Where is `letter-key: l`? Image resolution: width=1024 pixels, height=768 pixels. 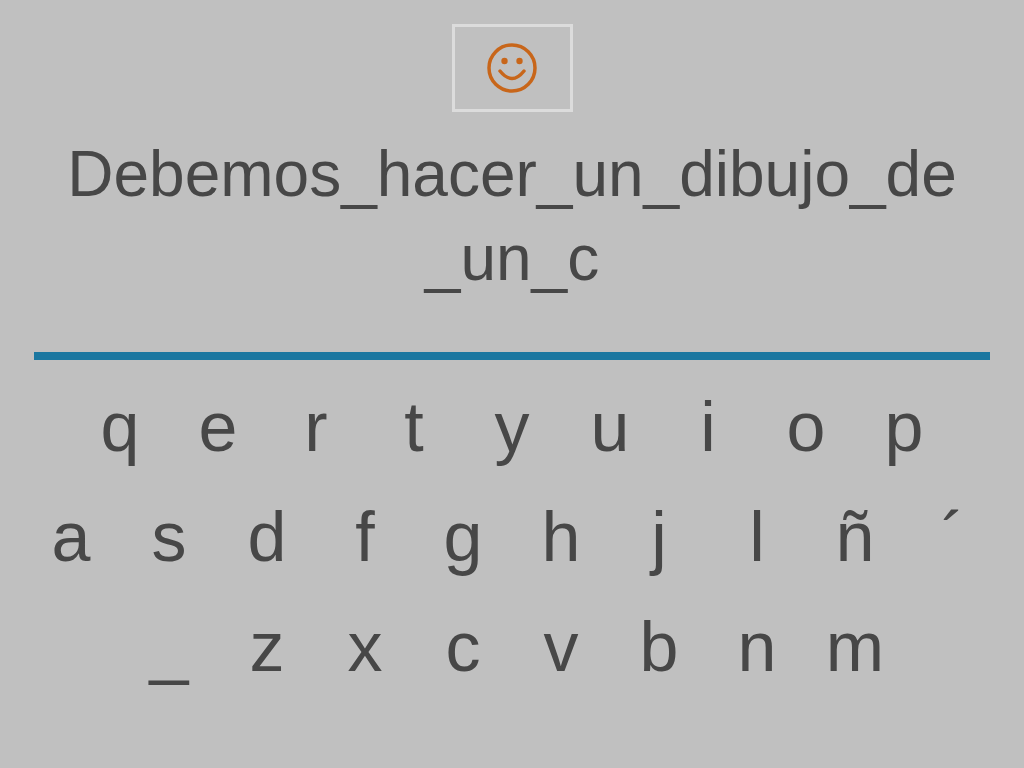 letter-key: l is located at coordinates (757, 537).